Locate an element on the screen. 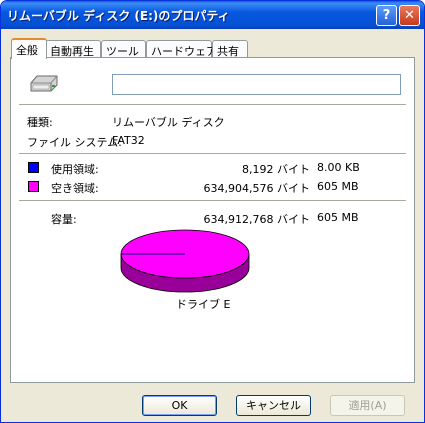 Image resolution: width=425 pixels, height=423 pixels. drive-label-input is located at coordinates (256, 84).